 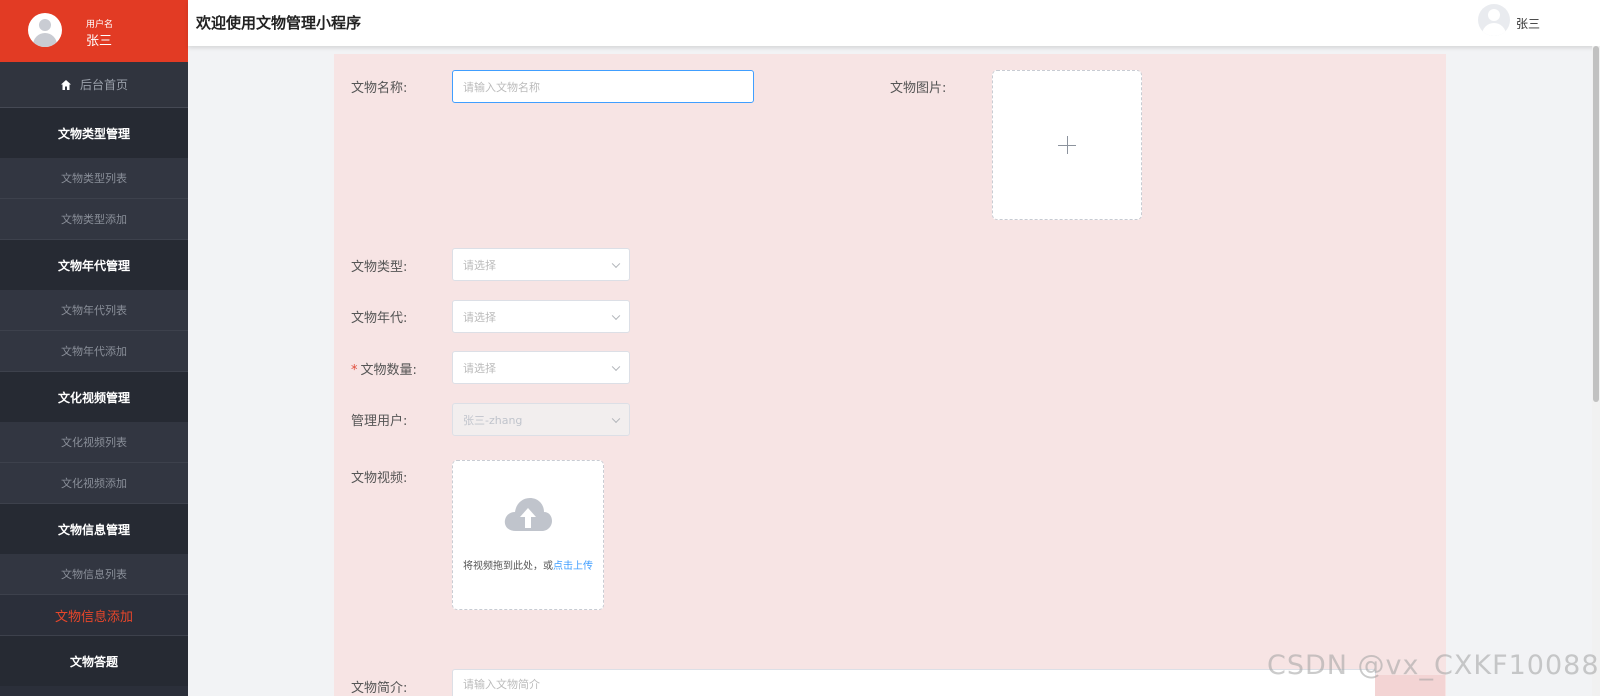 What do you see at coordinates (379, 267) in the screenshot?
I see `type-label: 文物类型:` at bounding box center [379, 267].